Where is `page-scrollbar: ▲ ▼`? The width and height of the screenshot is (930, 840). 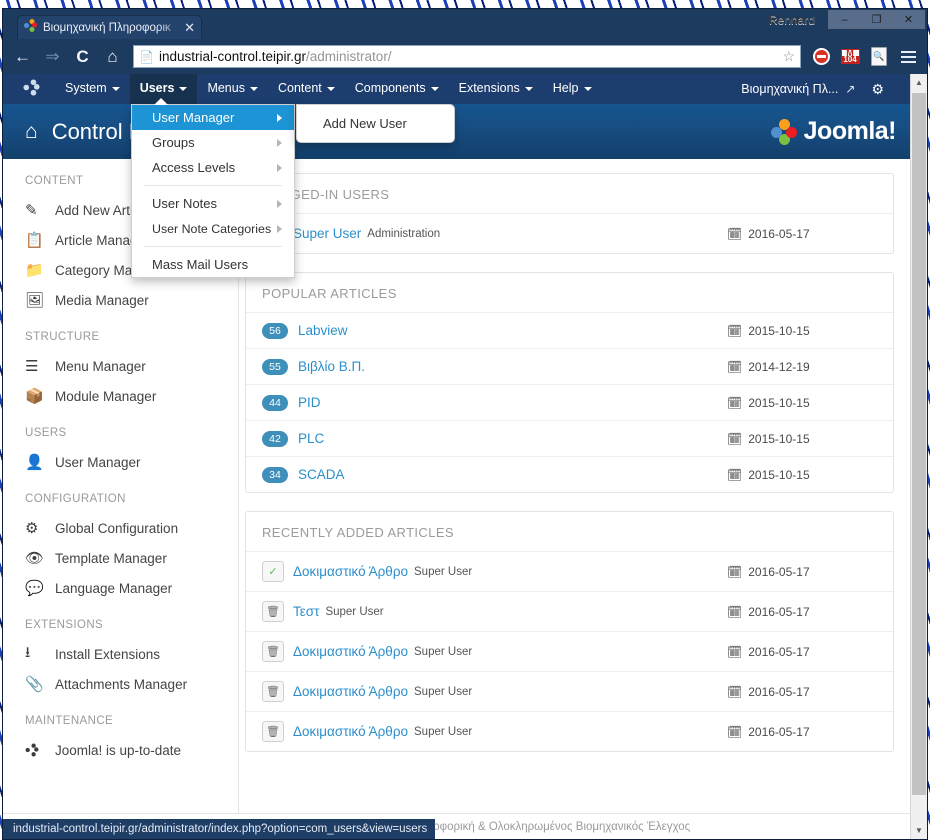 page-scrollbar: ▲ ▼ is located at coordinates (918, 456).